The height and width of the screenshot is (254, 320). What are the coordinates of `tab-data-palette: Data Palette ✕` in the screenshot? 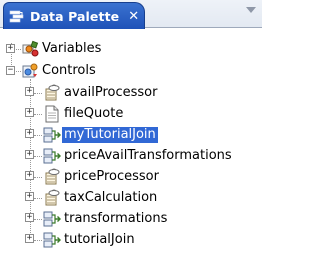 It's located at (74, 15).